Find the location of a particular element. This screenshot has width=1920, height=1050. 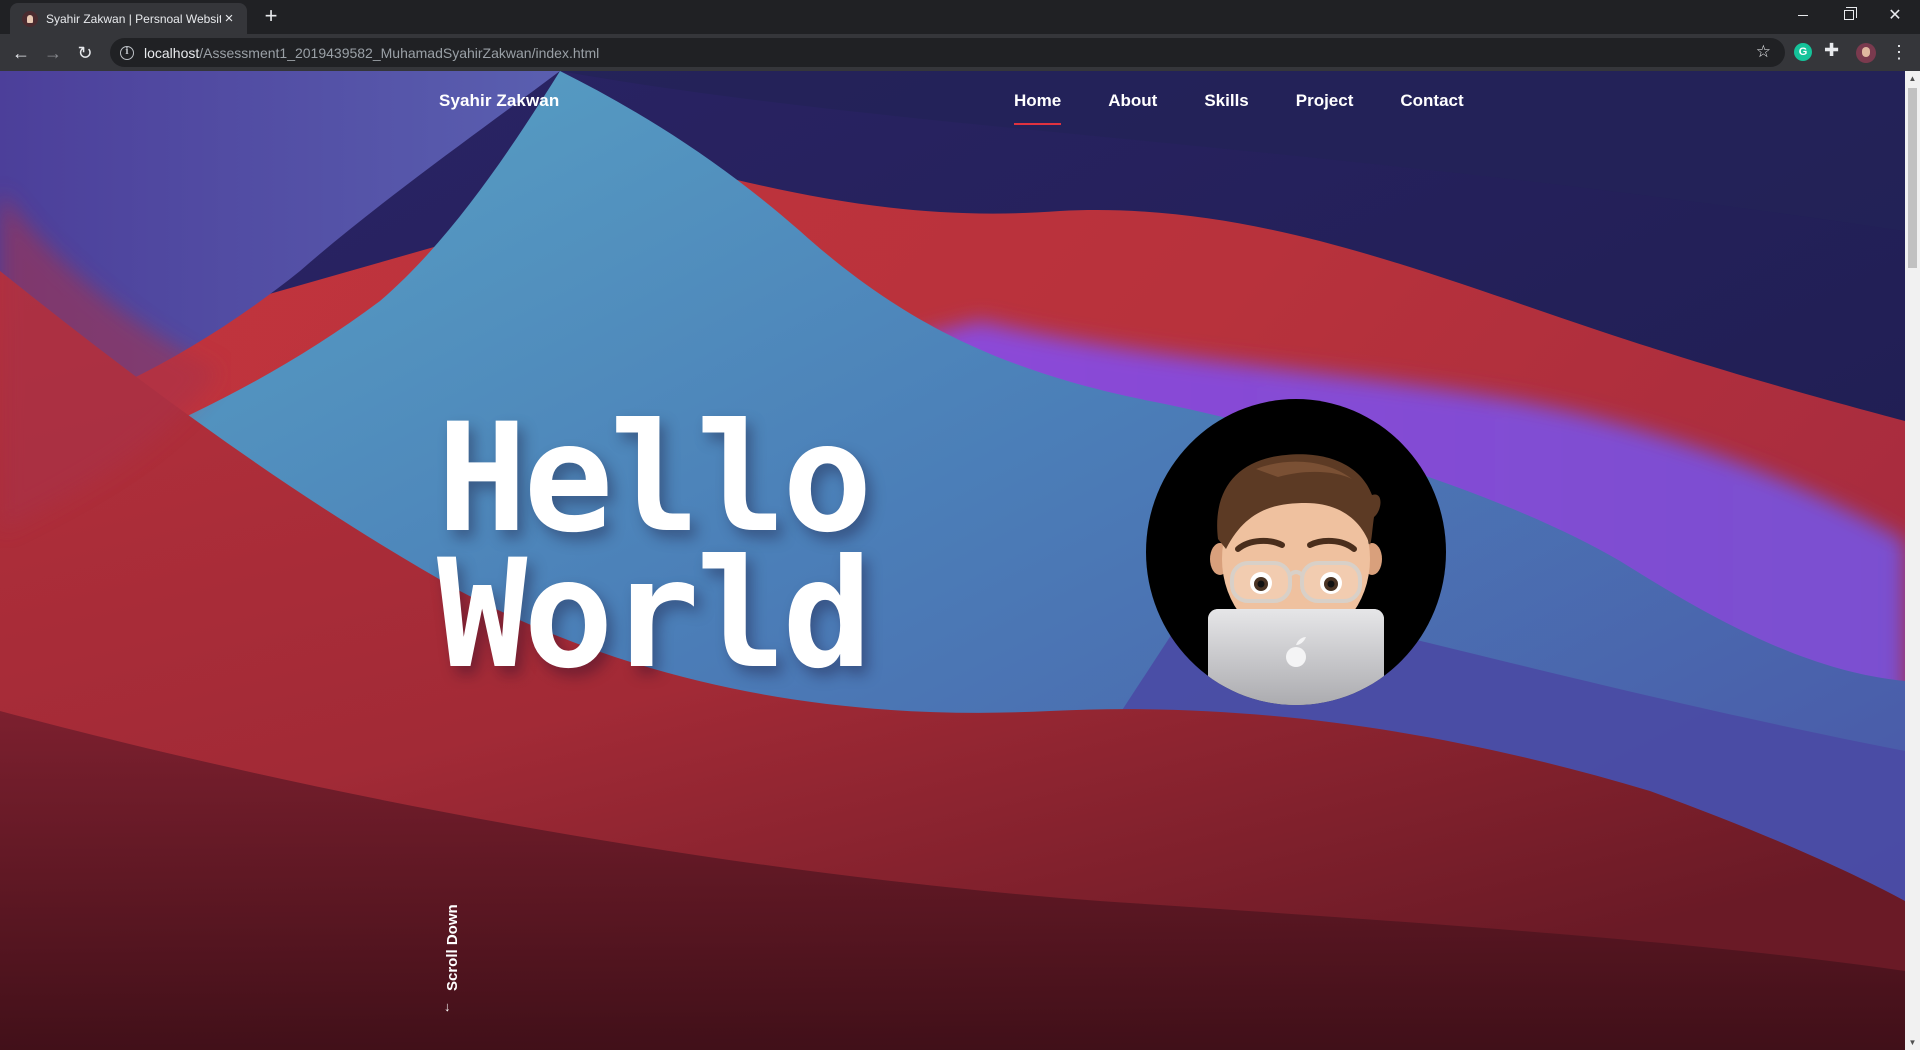

restore-icon is located at coordinates (1850, 13).